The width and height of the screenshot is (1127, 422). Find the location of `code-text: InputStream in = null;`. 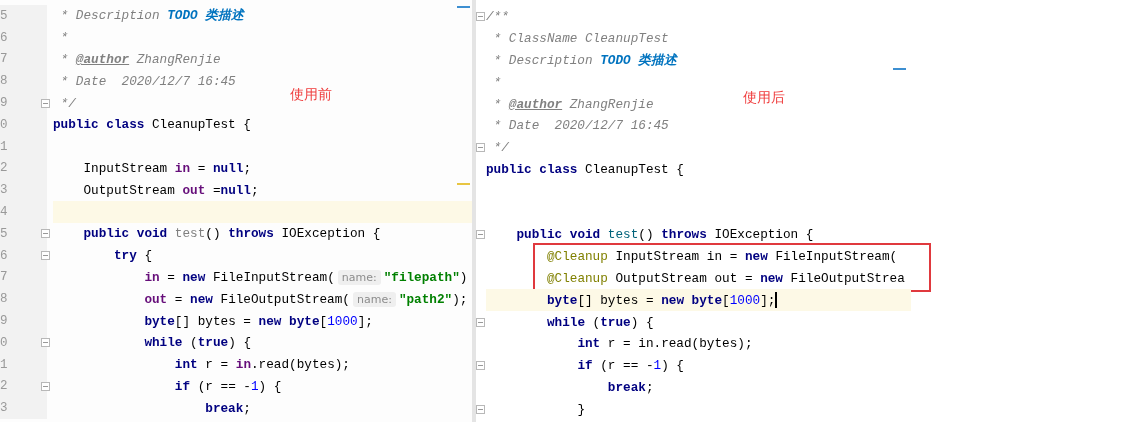

code-text: InputStream in = null; is located at coordinates (167, 168).